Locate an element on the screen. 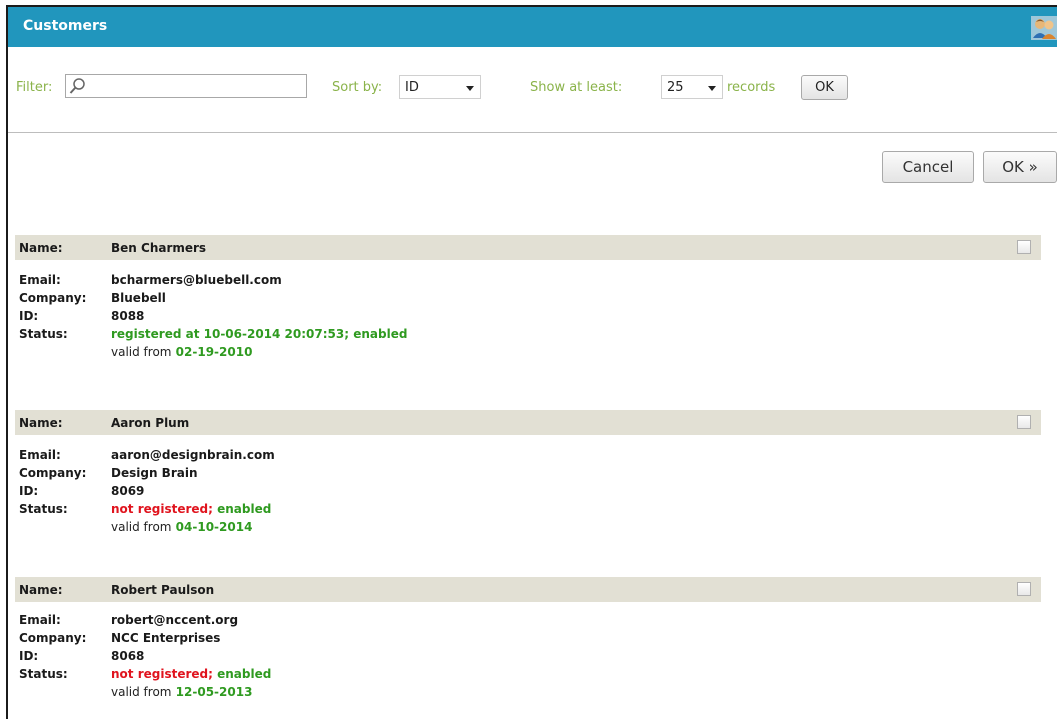 This screenshot has height=719, width=1057. customer-name: Robert Paulson is located at coordinates (163, 590).